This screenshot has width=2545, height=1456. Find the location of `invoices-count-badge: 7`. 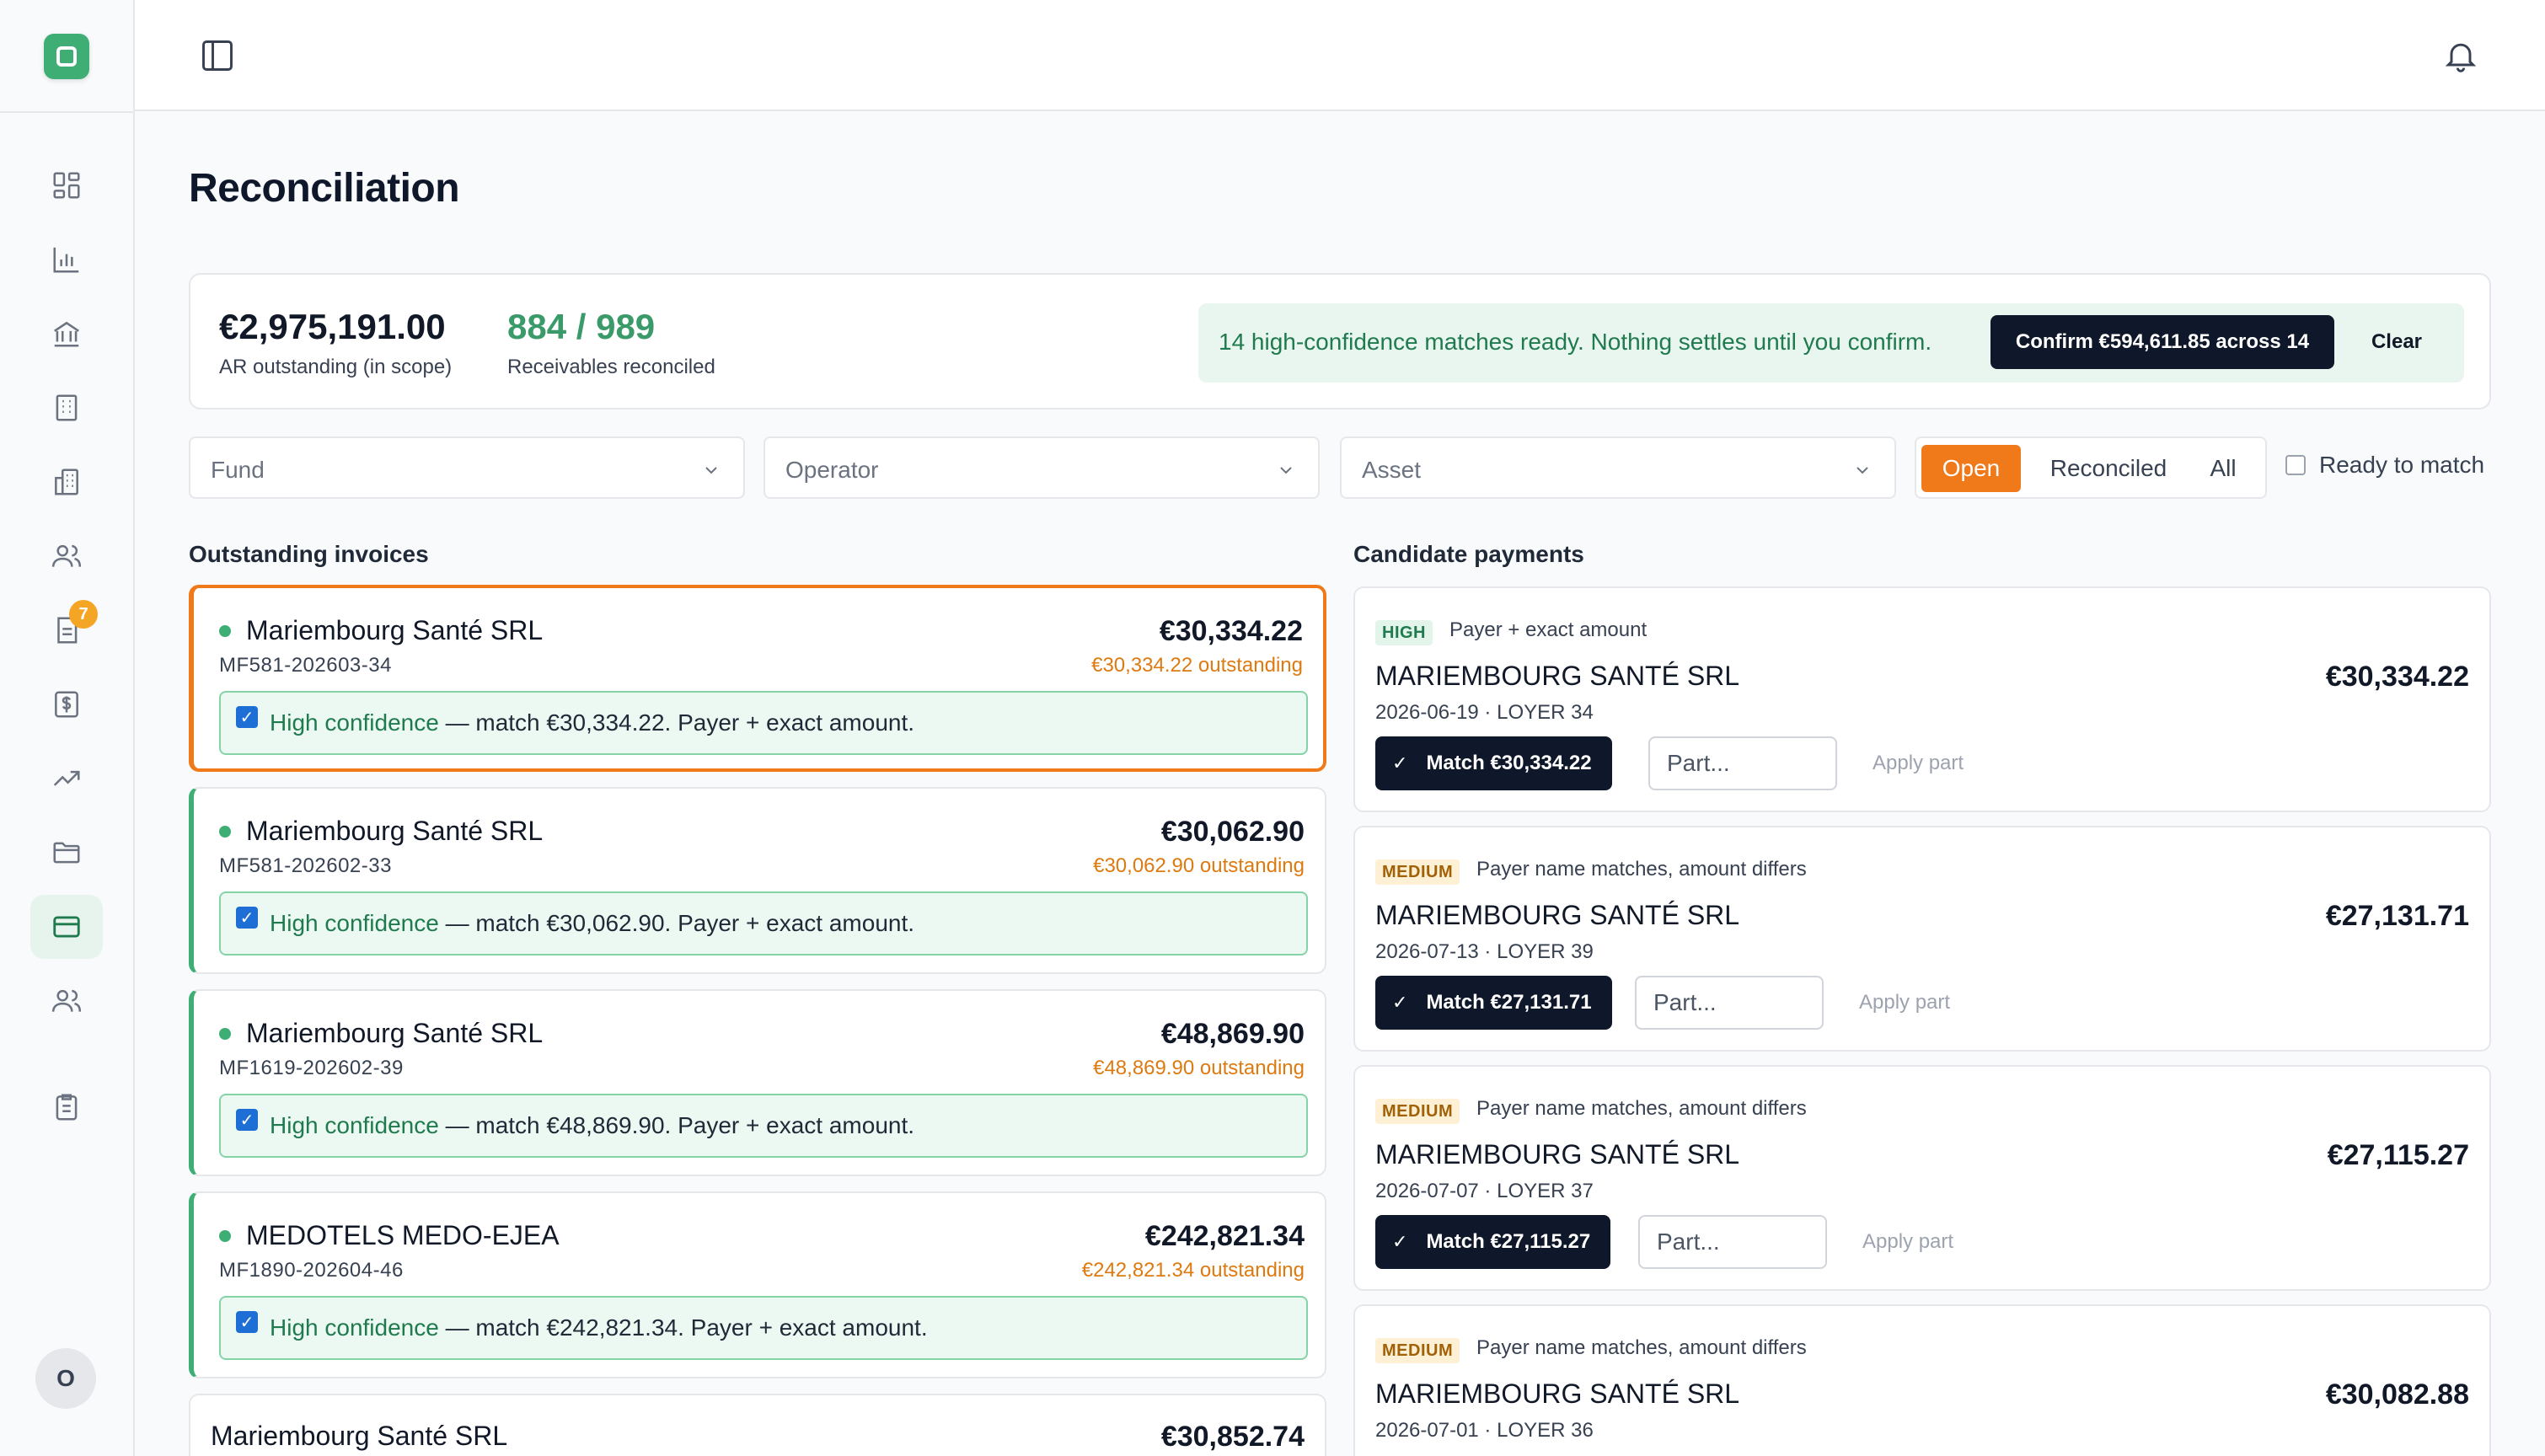

invoices-count-badge: 7 is located at coordinates (83, 614).